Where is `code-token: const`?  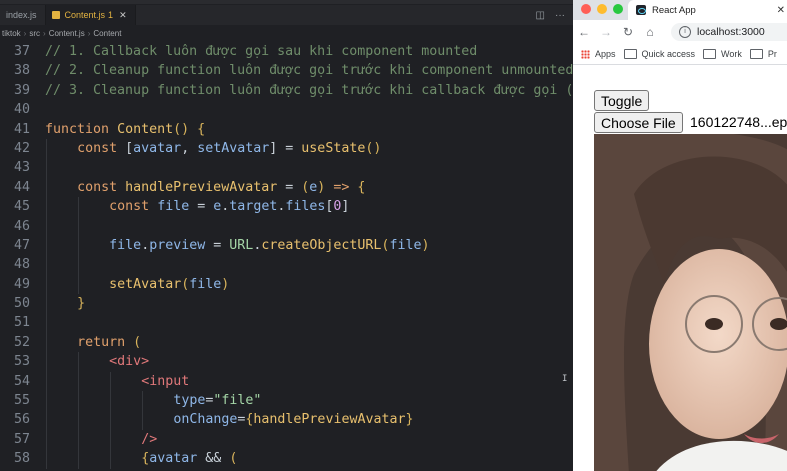 code-token: const is located at coordinates (133, 207).